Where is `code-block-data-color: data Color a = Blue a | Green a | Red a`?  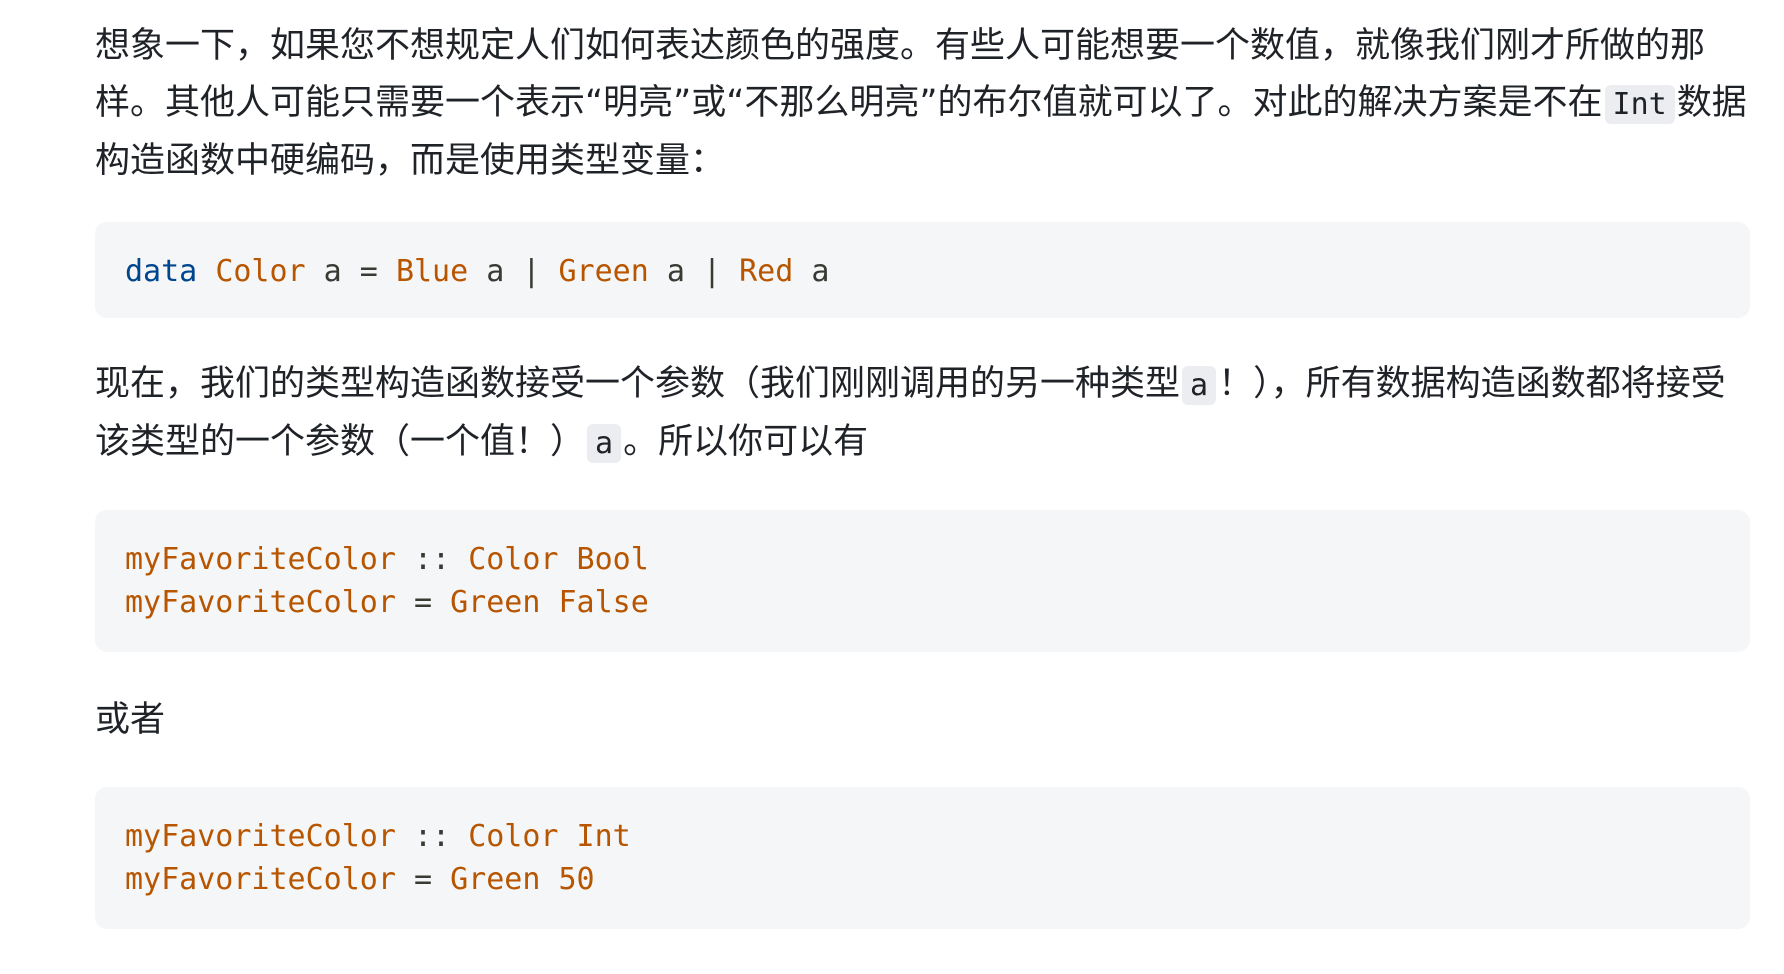 code-block-data-color: data Color a = Blue a | Green a | Red a is located at coordinates (922, 270).